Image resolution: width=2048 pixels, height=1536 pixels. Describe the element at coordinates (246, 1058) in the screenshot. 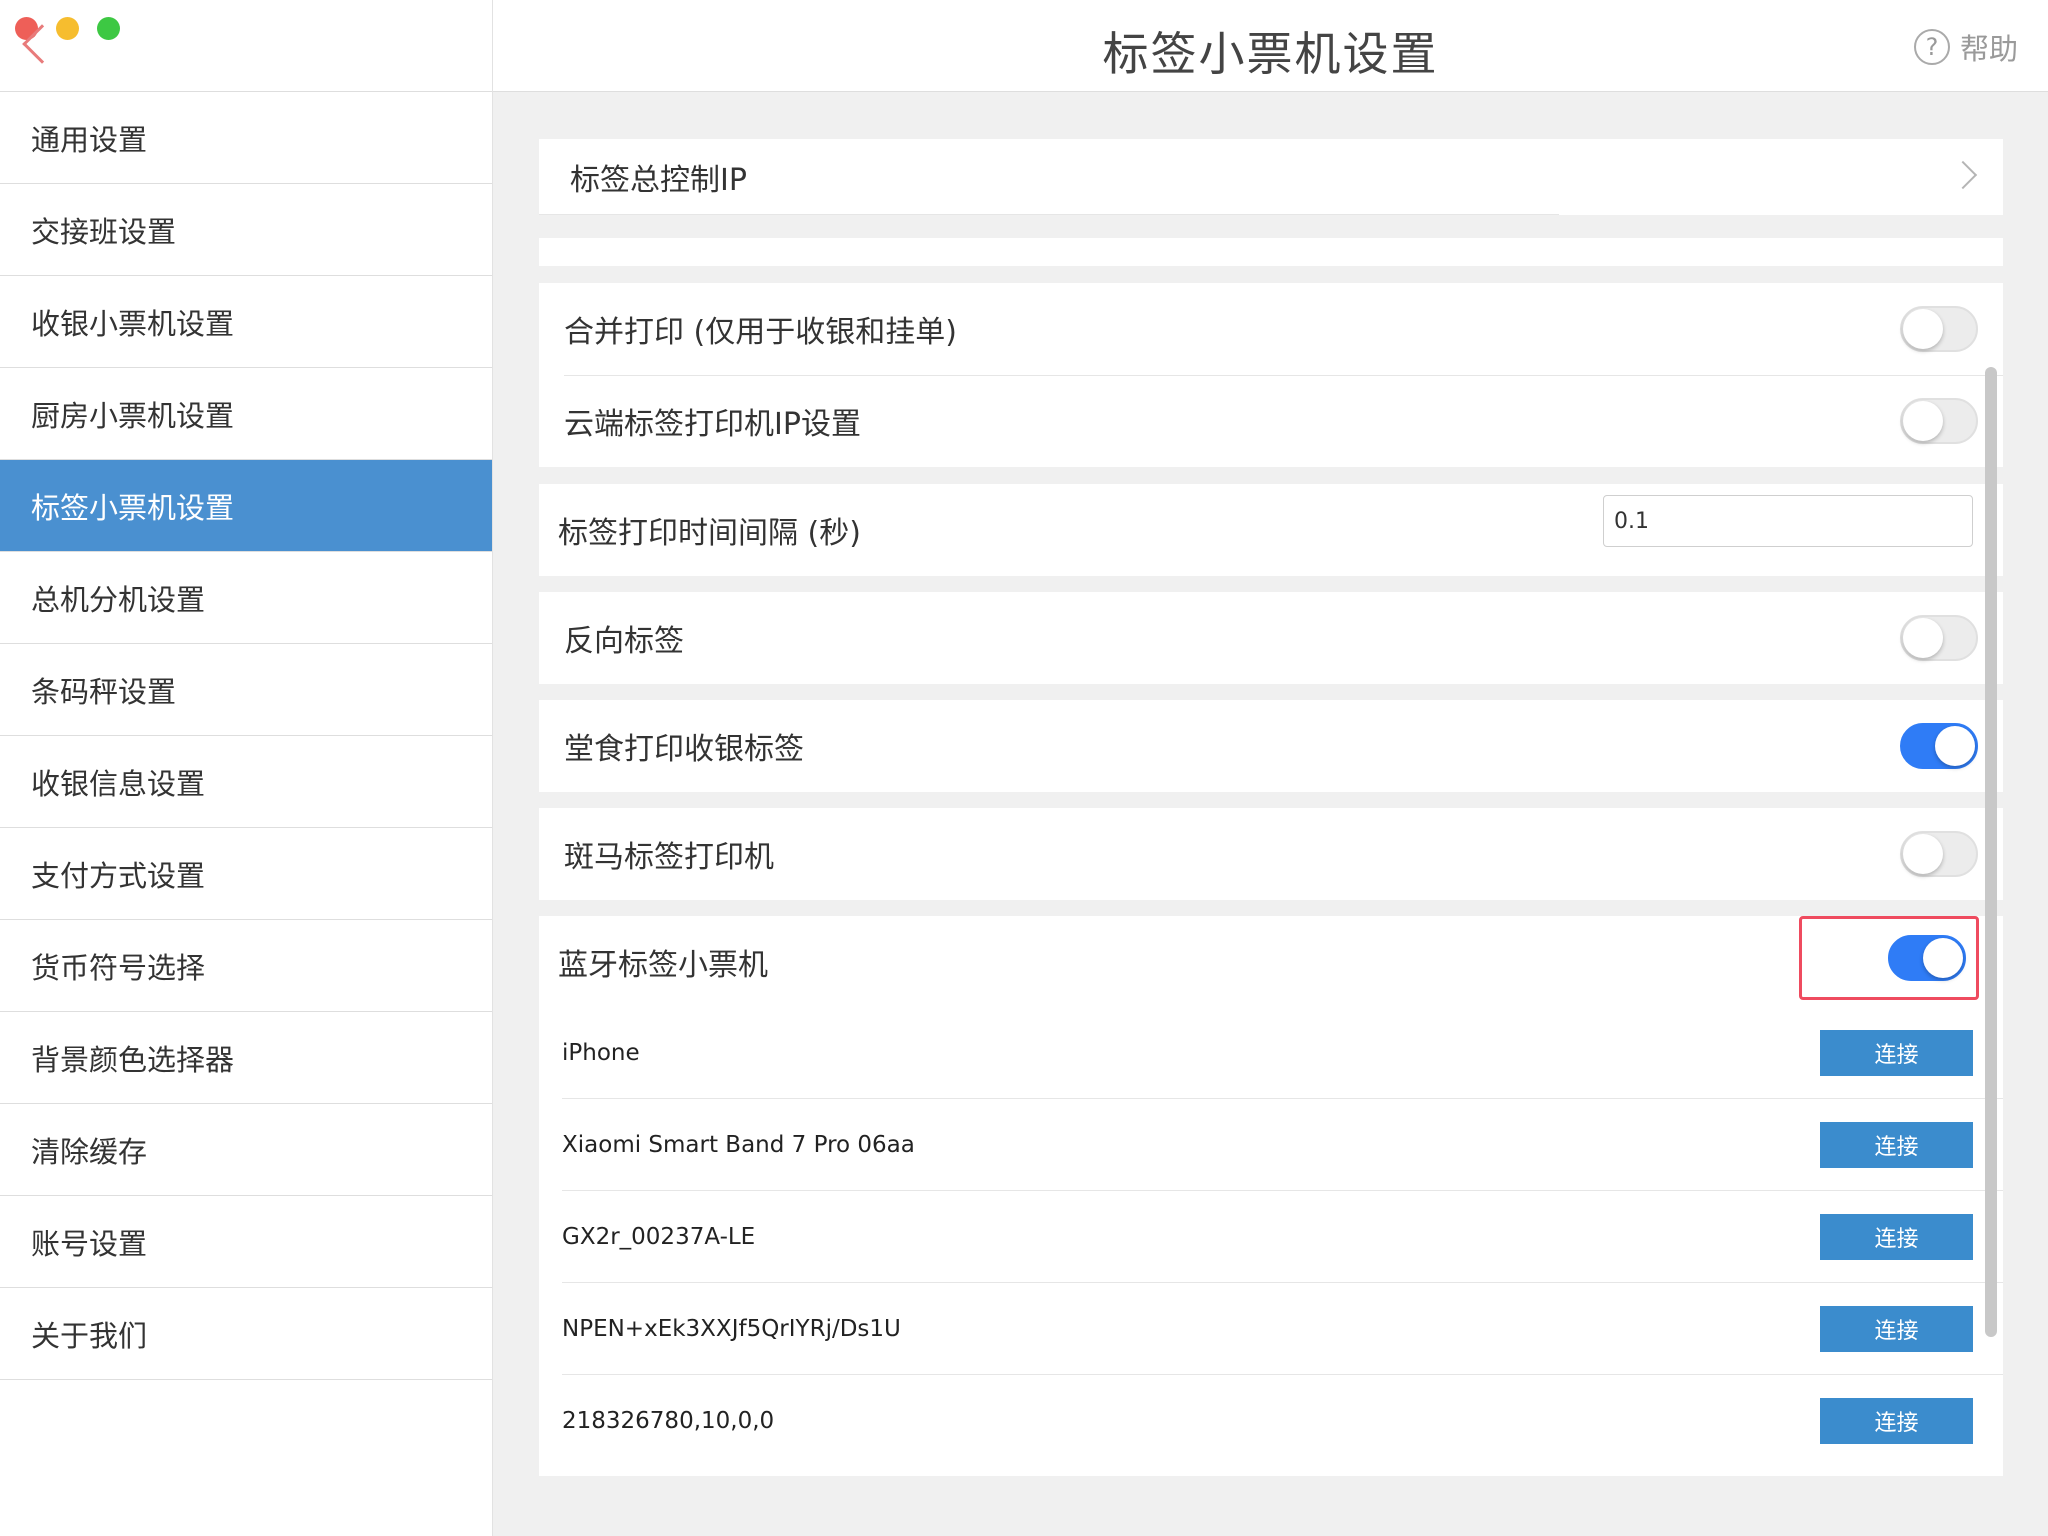

I see `sidebar-item-background-color: 背景颜色选择器` at that location.